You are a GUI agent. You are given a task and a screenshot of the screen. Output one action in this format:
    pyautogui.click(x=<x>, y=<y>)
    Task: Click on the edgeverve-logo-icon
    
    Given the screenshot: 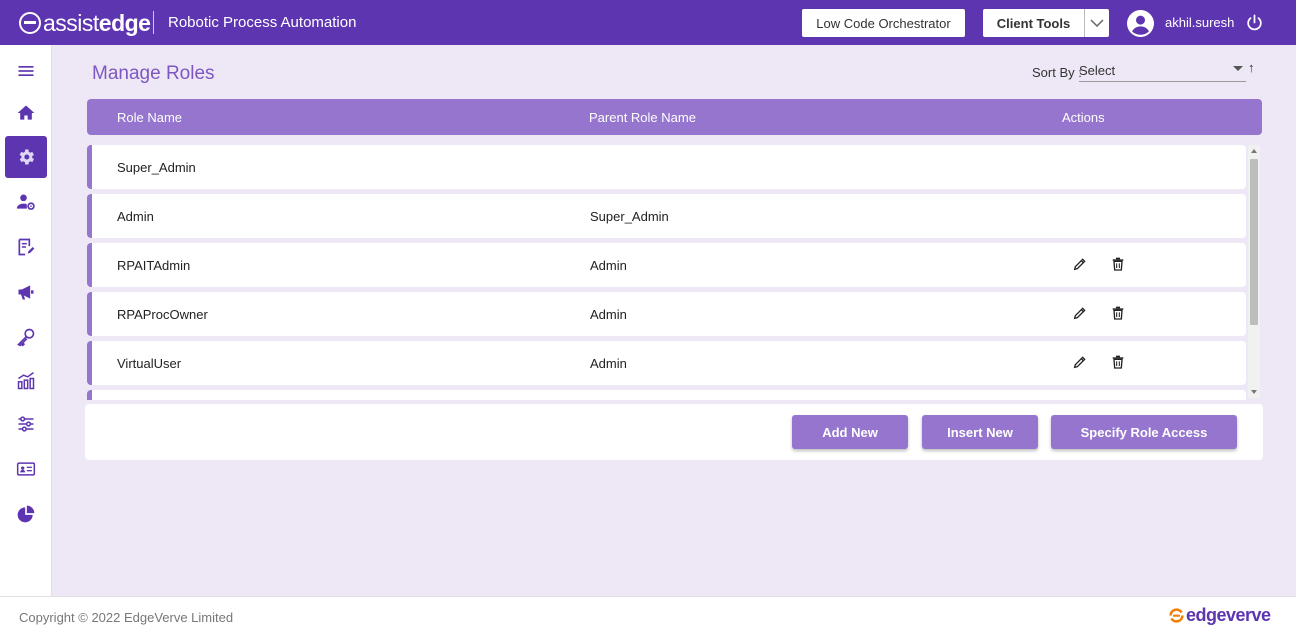 What is the action you would take?
    pyautogui.click(x=1176, y=615)
    